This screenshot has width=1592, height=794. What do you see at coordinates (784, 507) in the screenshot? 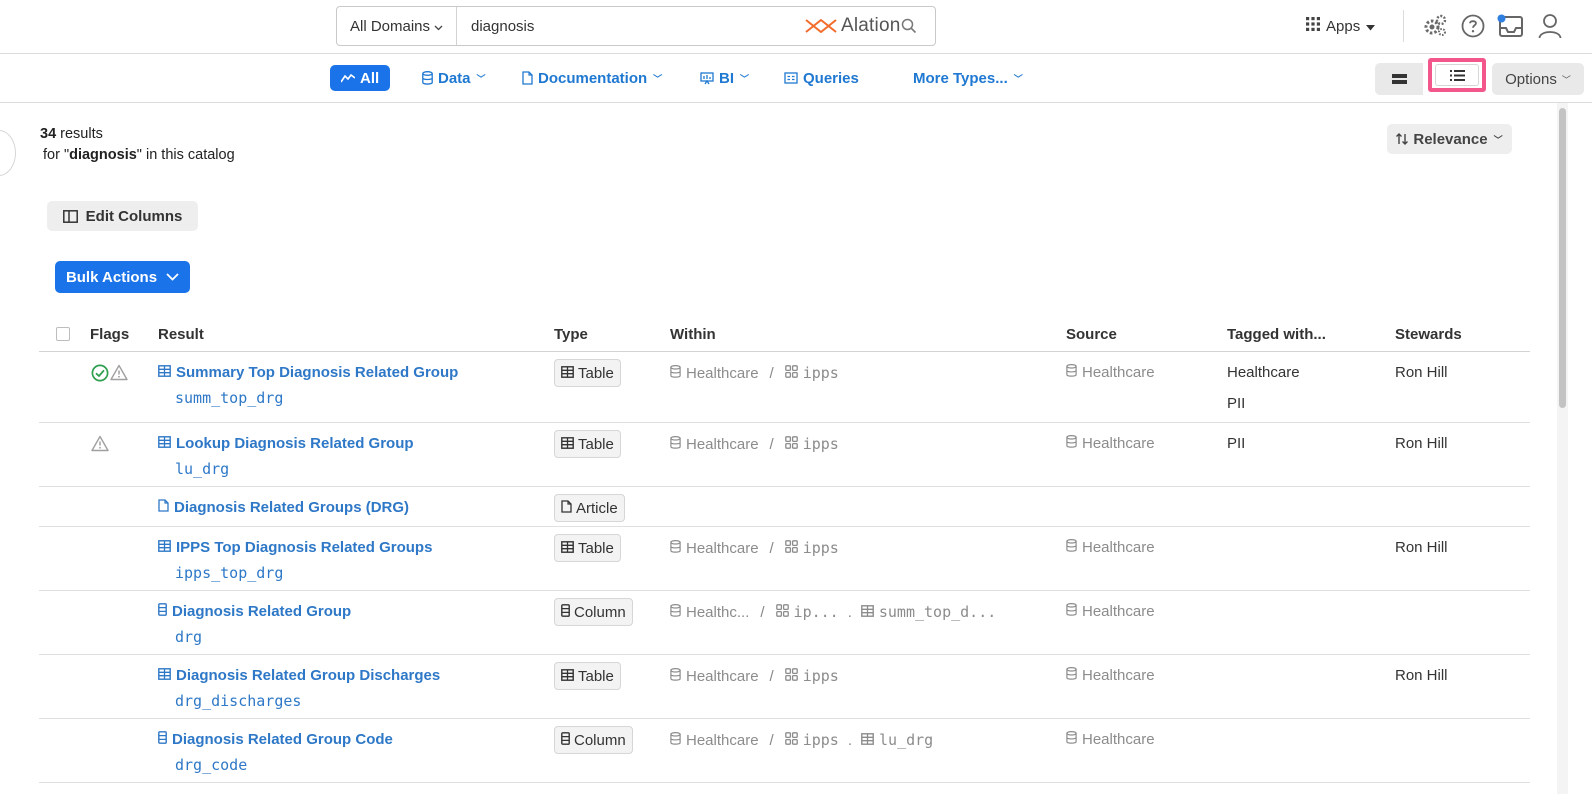
I see `table-row: Diagnosis Related Groups (DRG) Article` at bounding box center [784, 507].